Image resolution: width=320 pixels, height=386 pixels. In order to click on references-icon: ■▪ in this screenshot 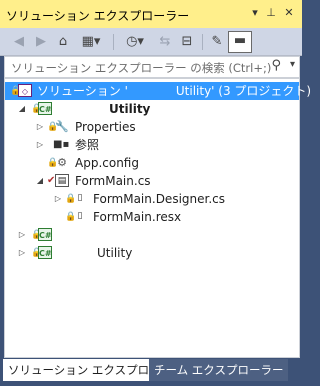, I will do `click(61, 144)`.